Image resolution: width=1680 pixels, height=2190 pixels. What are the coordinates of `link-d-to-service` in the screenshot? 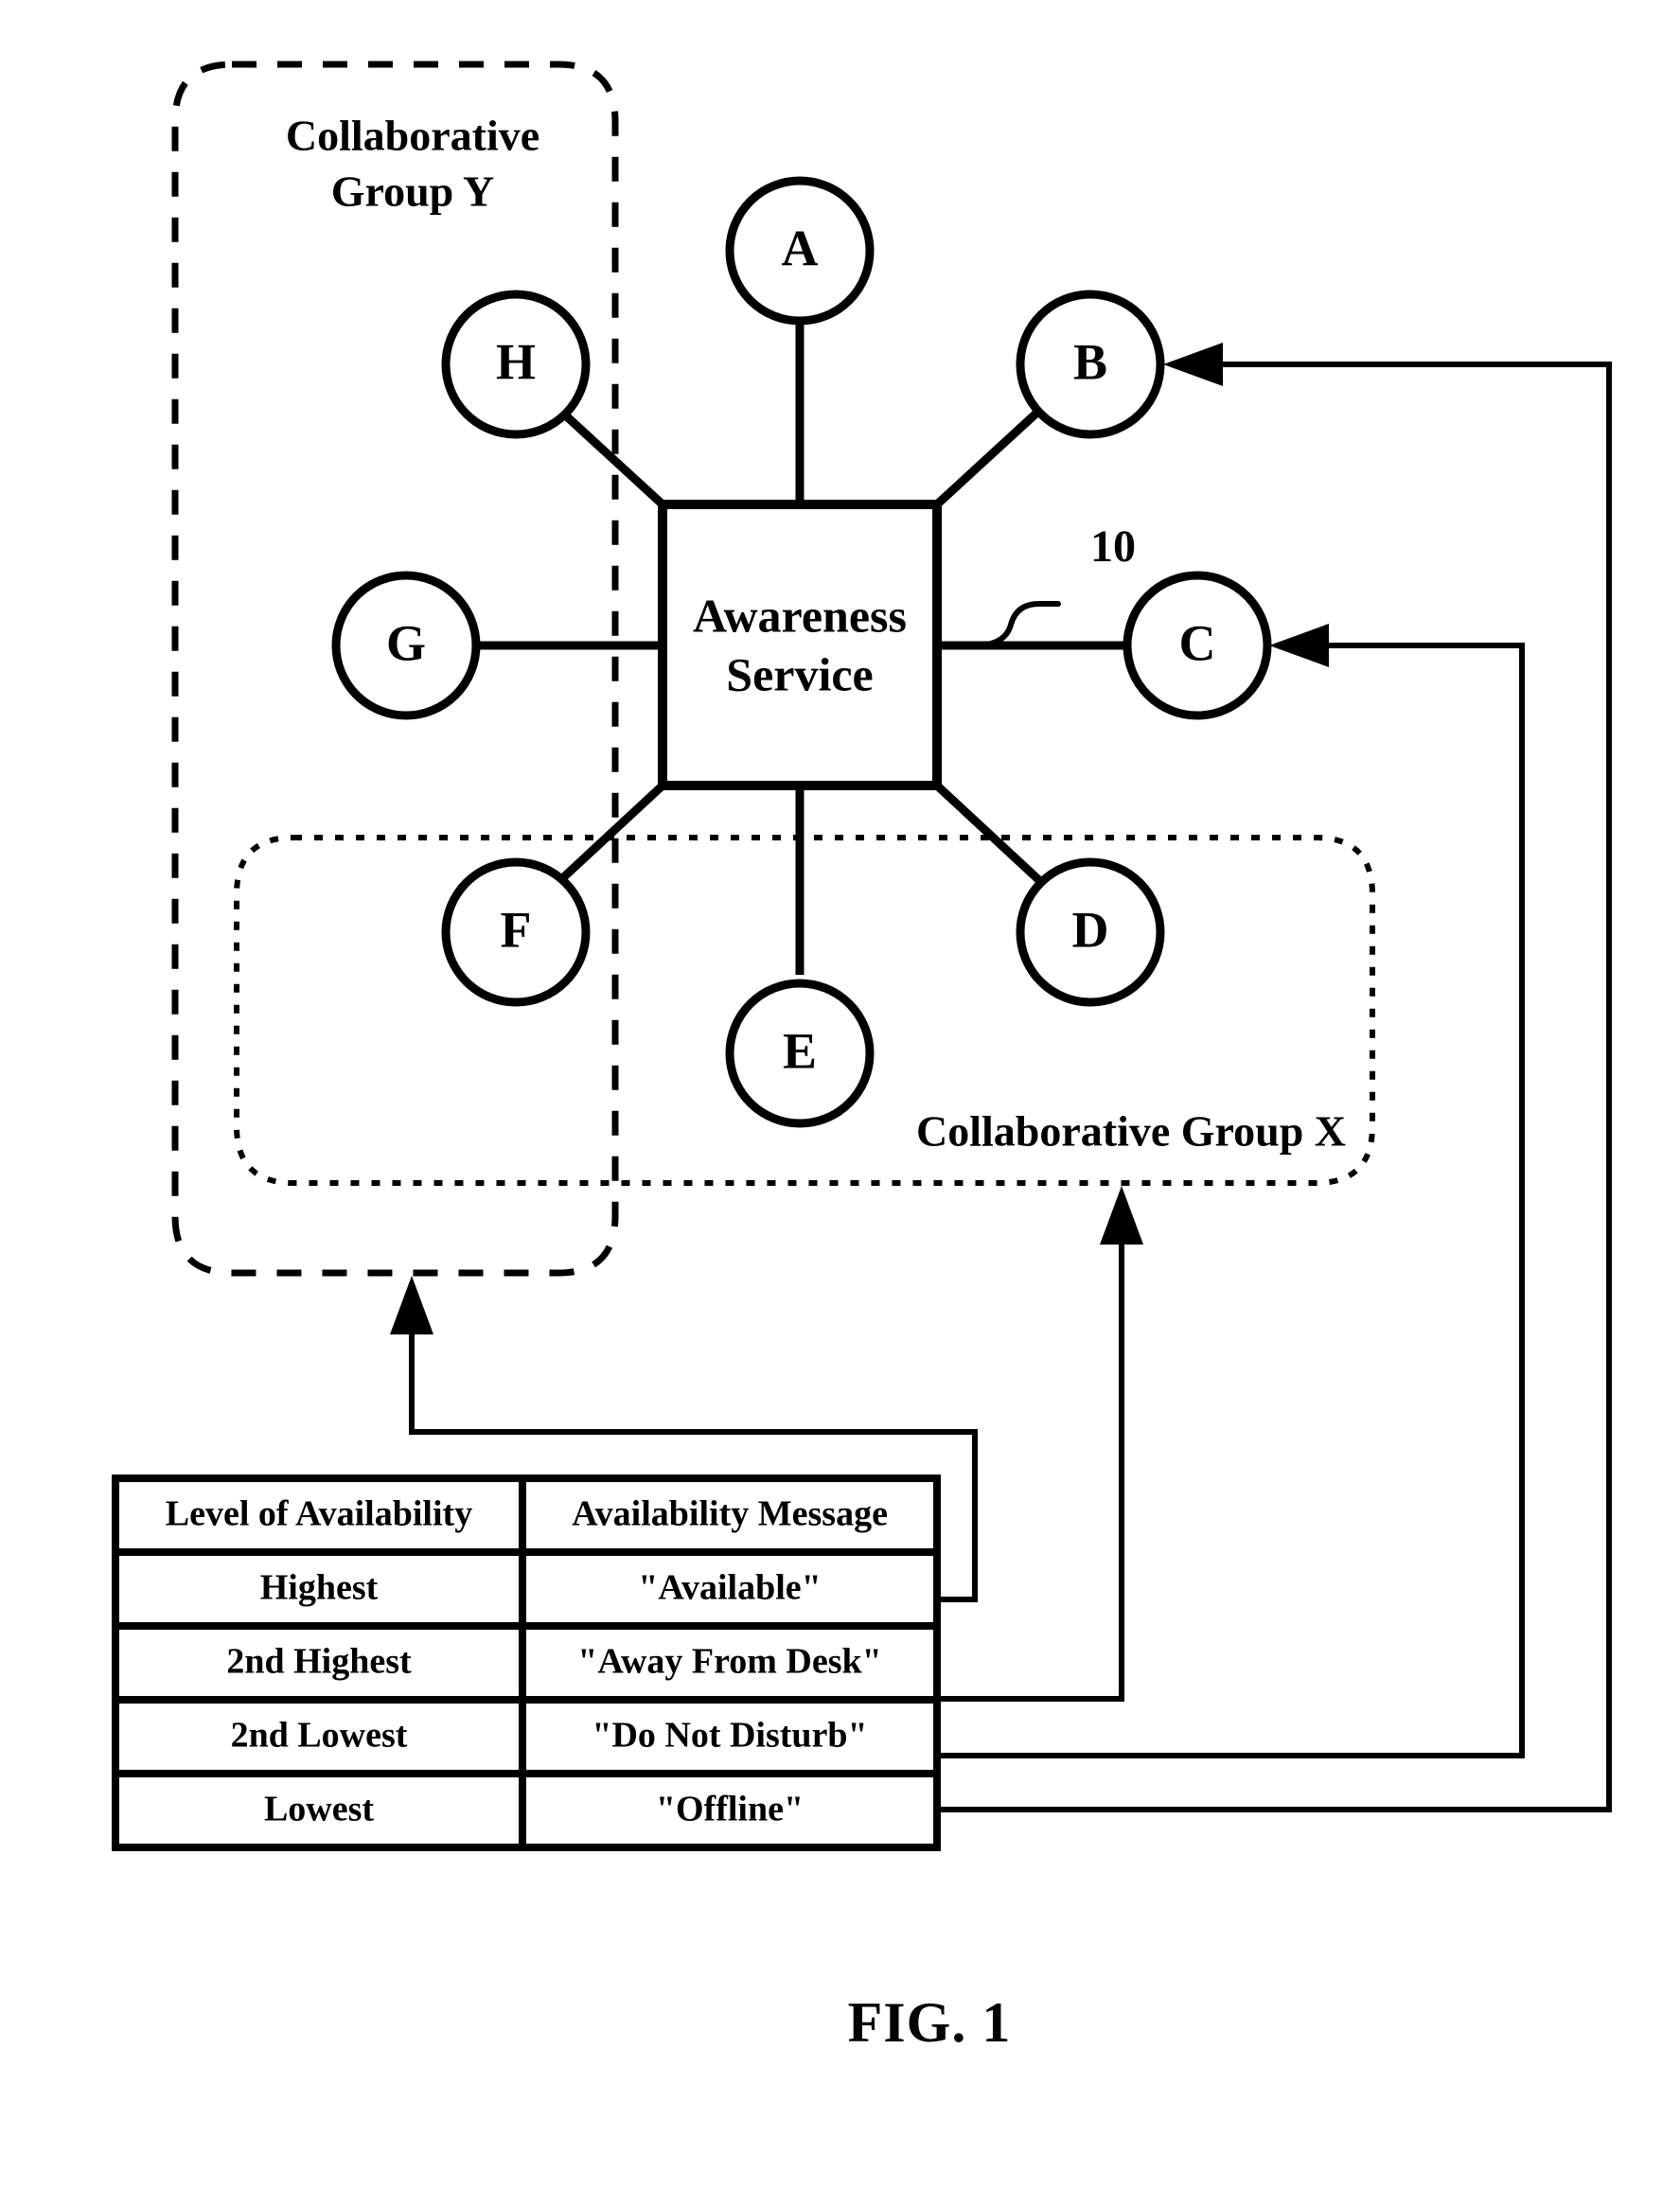 It's located at (989, 834).